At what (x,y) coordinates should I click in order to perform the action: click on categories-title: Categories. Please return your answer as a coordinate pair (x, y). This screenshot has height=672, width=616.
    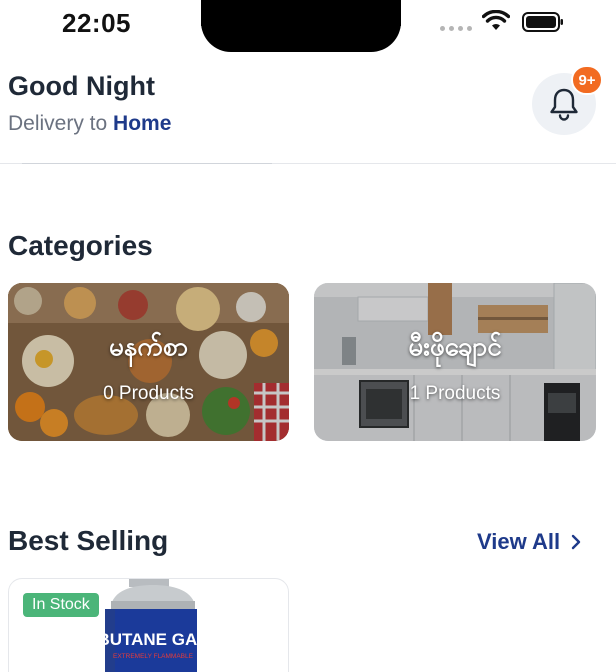
    Looking at the image, I should click on (80, 245).